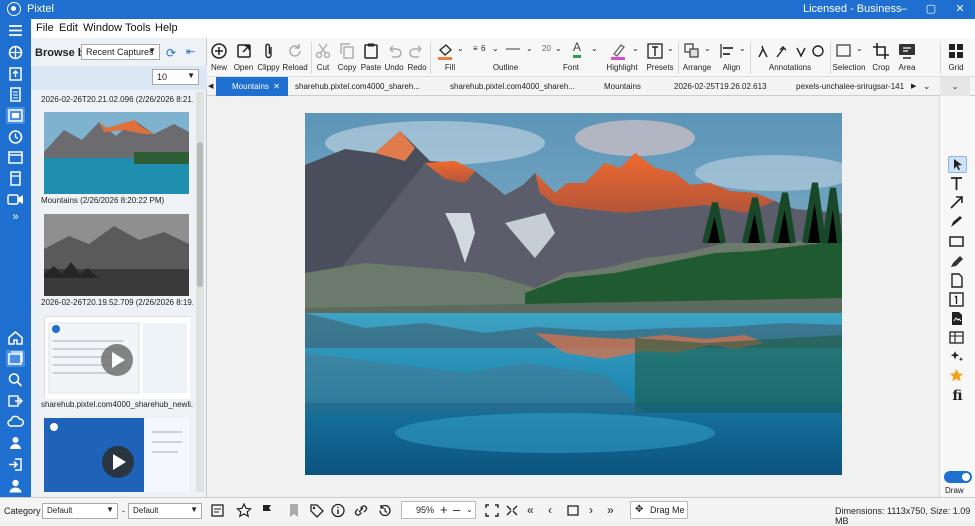 The width and height of the screenshot is (975, 526). Describe the element at coordinates (659, 510) in the screenshot. I see `drag-me-button: ✥ Drag Me` at that location.